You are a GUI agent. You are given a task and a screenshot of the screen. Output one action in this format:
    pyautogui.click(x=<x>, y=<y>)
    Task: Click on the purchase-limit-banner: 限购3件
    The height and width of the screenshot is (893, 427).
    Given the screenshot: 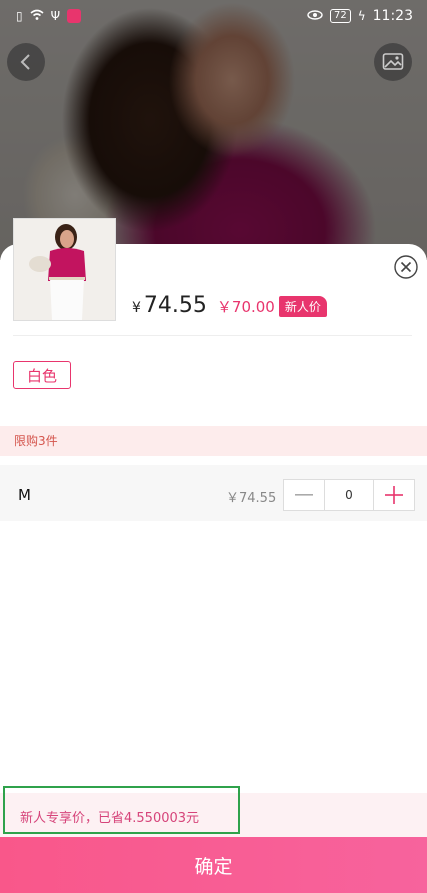 What is the action you would take?
    pyautogui.click(x=213, y=441)
    